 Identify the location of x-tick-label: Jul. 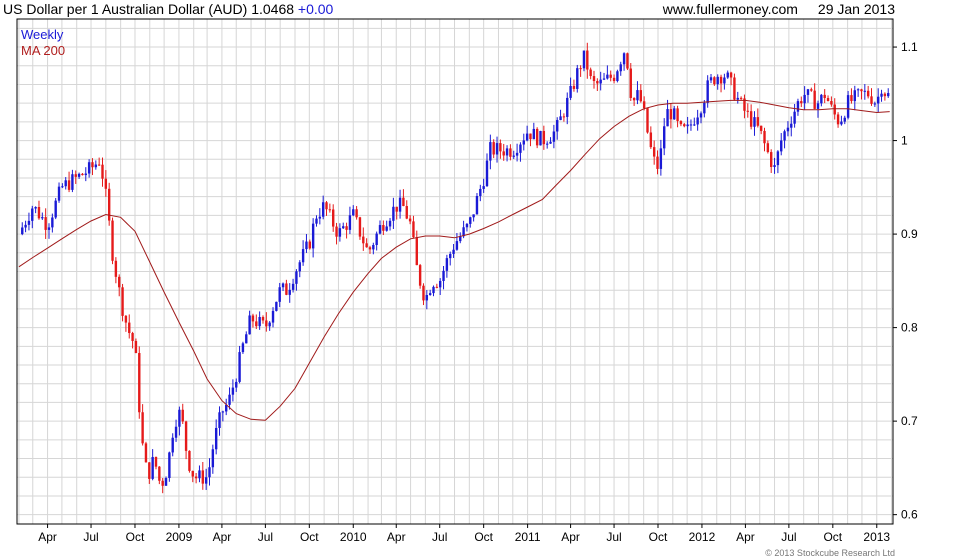
(439, 537).